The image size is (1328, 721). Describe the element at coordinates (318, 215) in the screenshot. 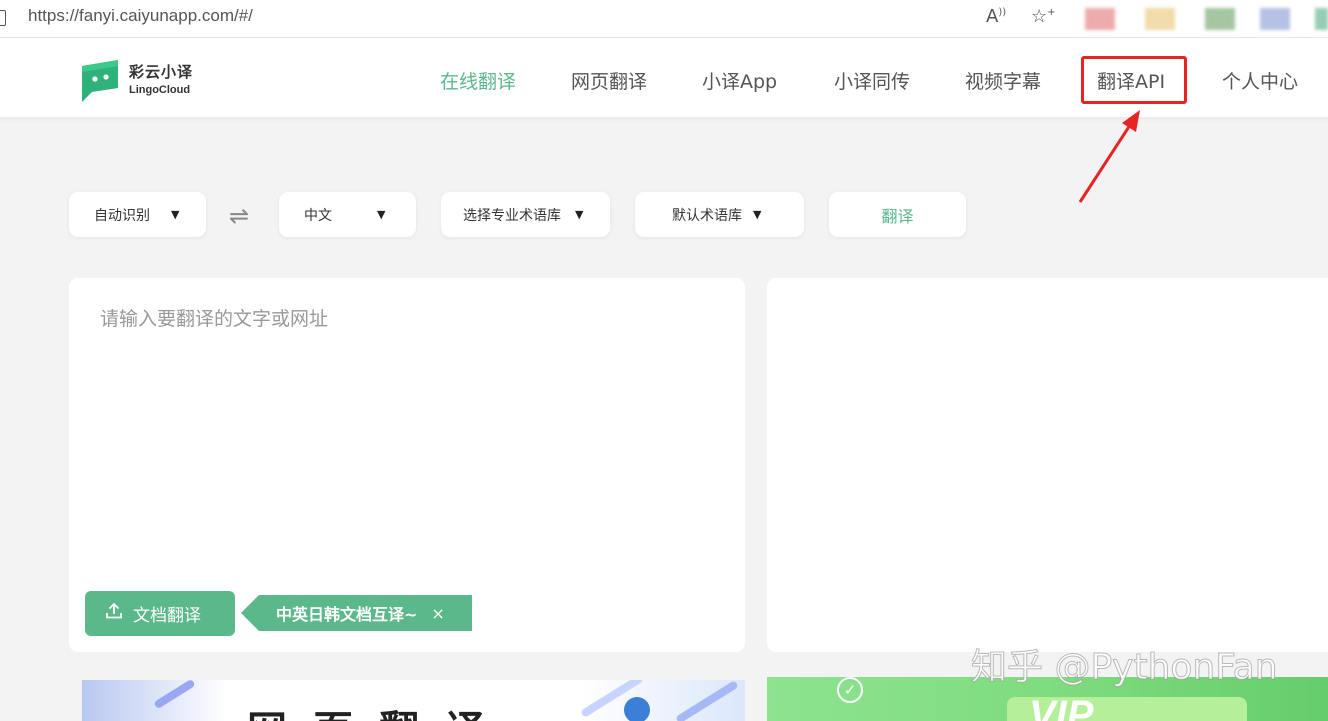

I see `target-language-label: 中文` at that location.